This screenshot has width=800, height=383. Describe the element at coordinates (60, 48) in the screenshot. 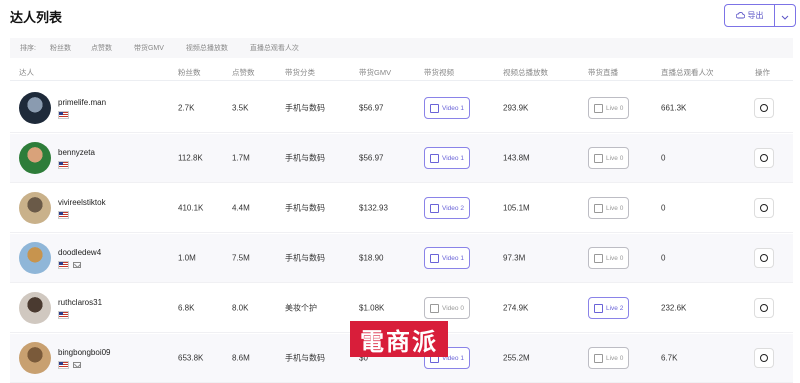

I see `sort-option-followers: 粉丝数` at that location.